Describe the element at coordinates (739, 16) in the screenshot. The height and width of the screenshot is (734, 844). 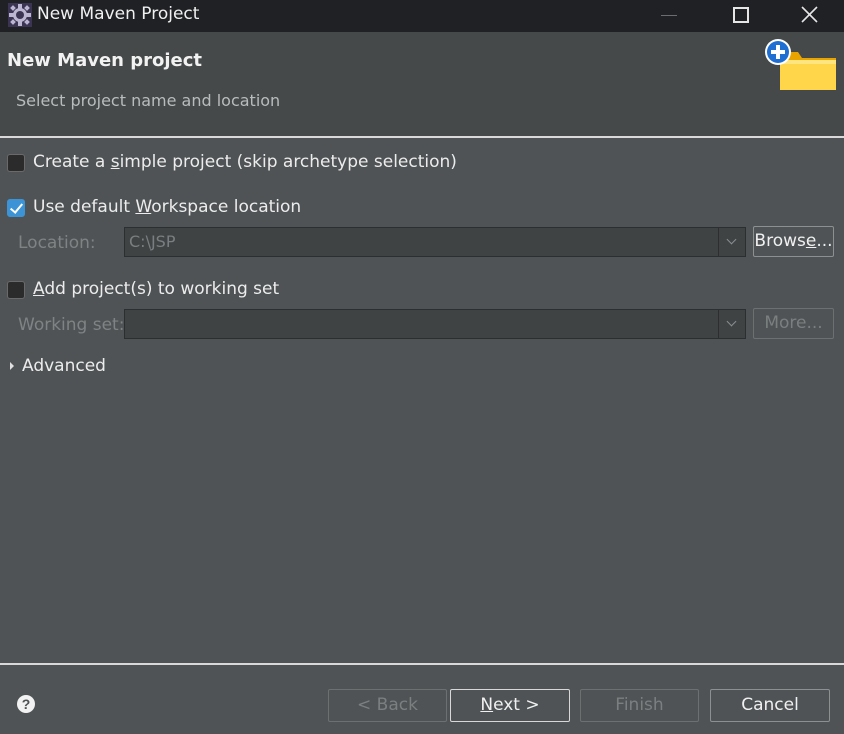
I see `maximize-button` at that location.